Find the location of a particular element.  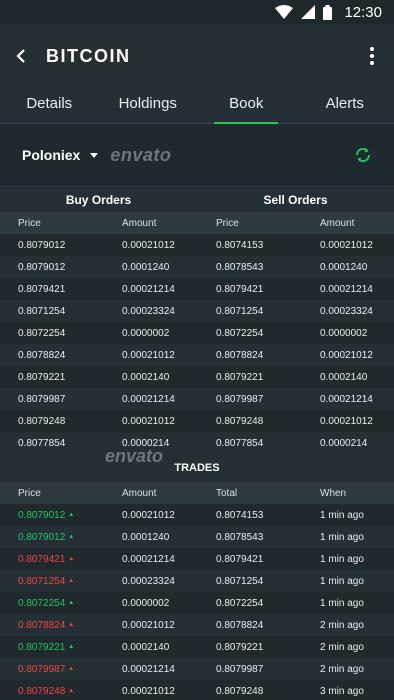

buy-price: 0.8079248 is located at coordinates (42, 421).